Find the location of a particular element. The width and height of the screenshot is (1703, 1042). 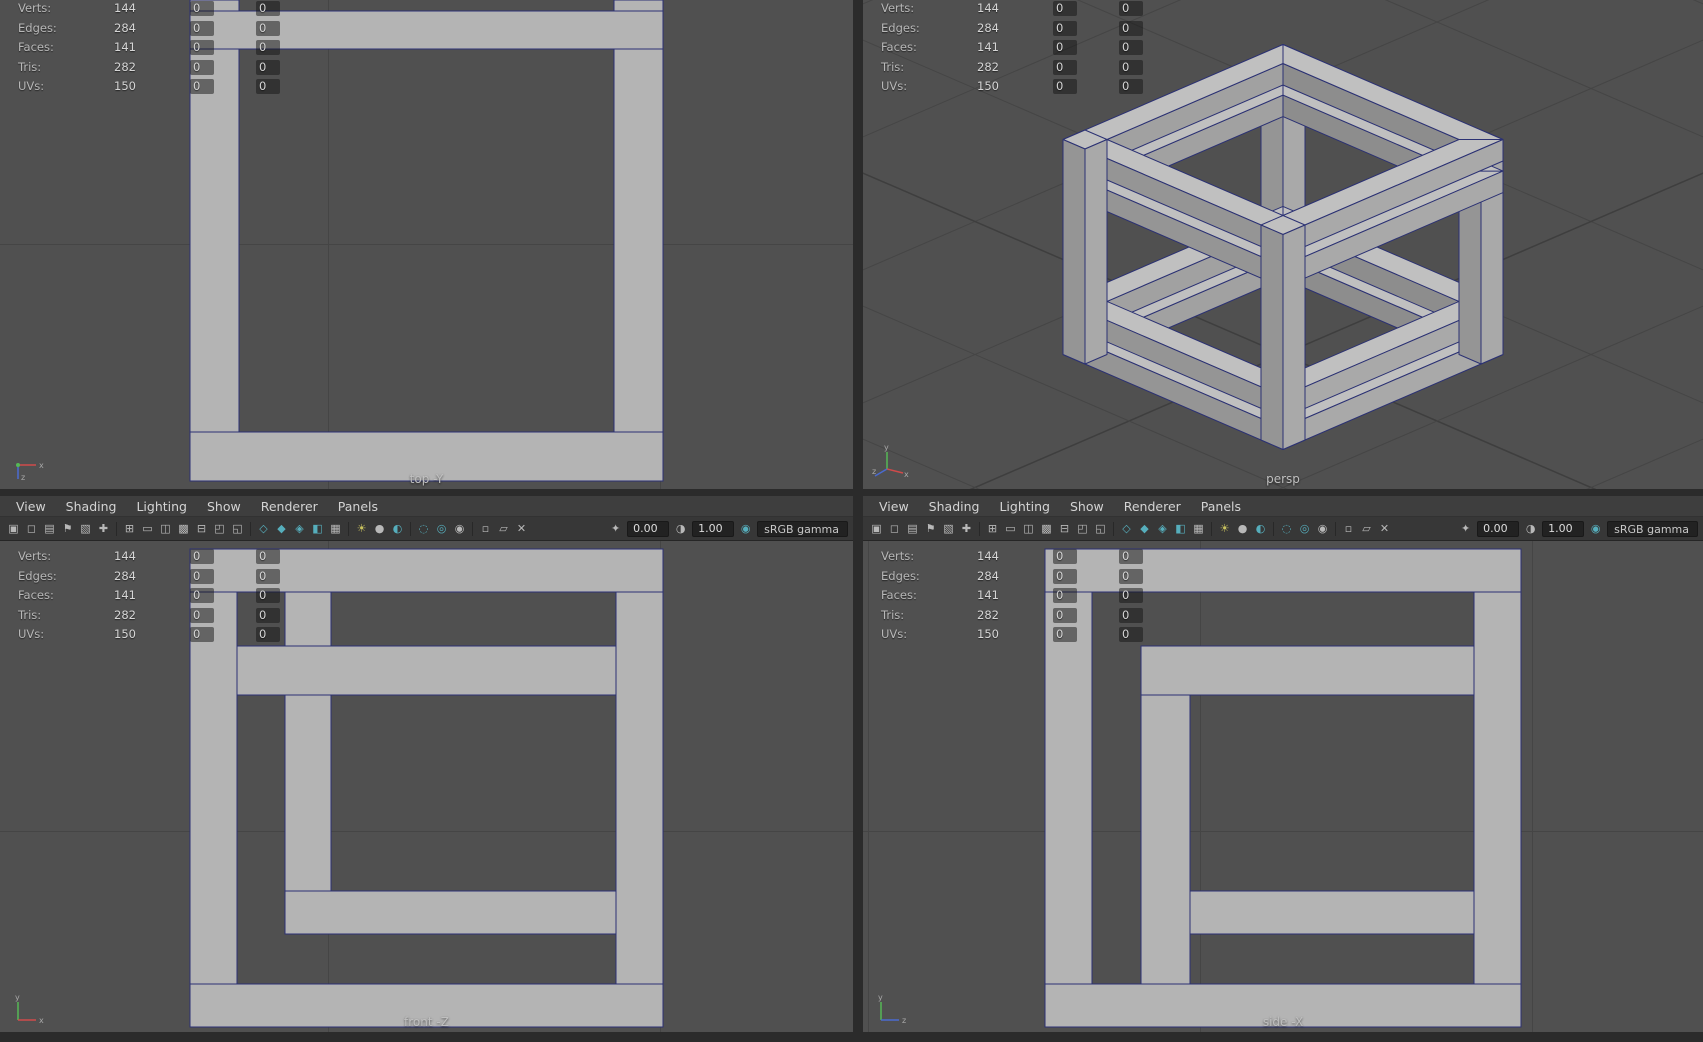

hud-row: Verts: 144 0 0 is located at coordinates (160, 11).